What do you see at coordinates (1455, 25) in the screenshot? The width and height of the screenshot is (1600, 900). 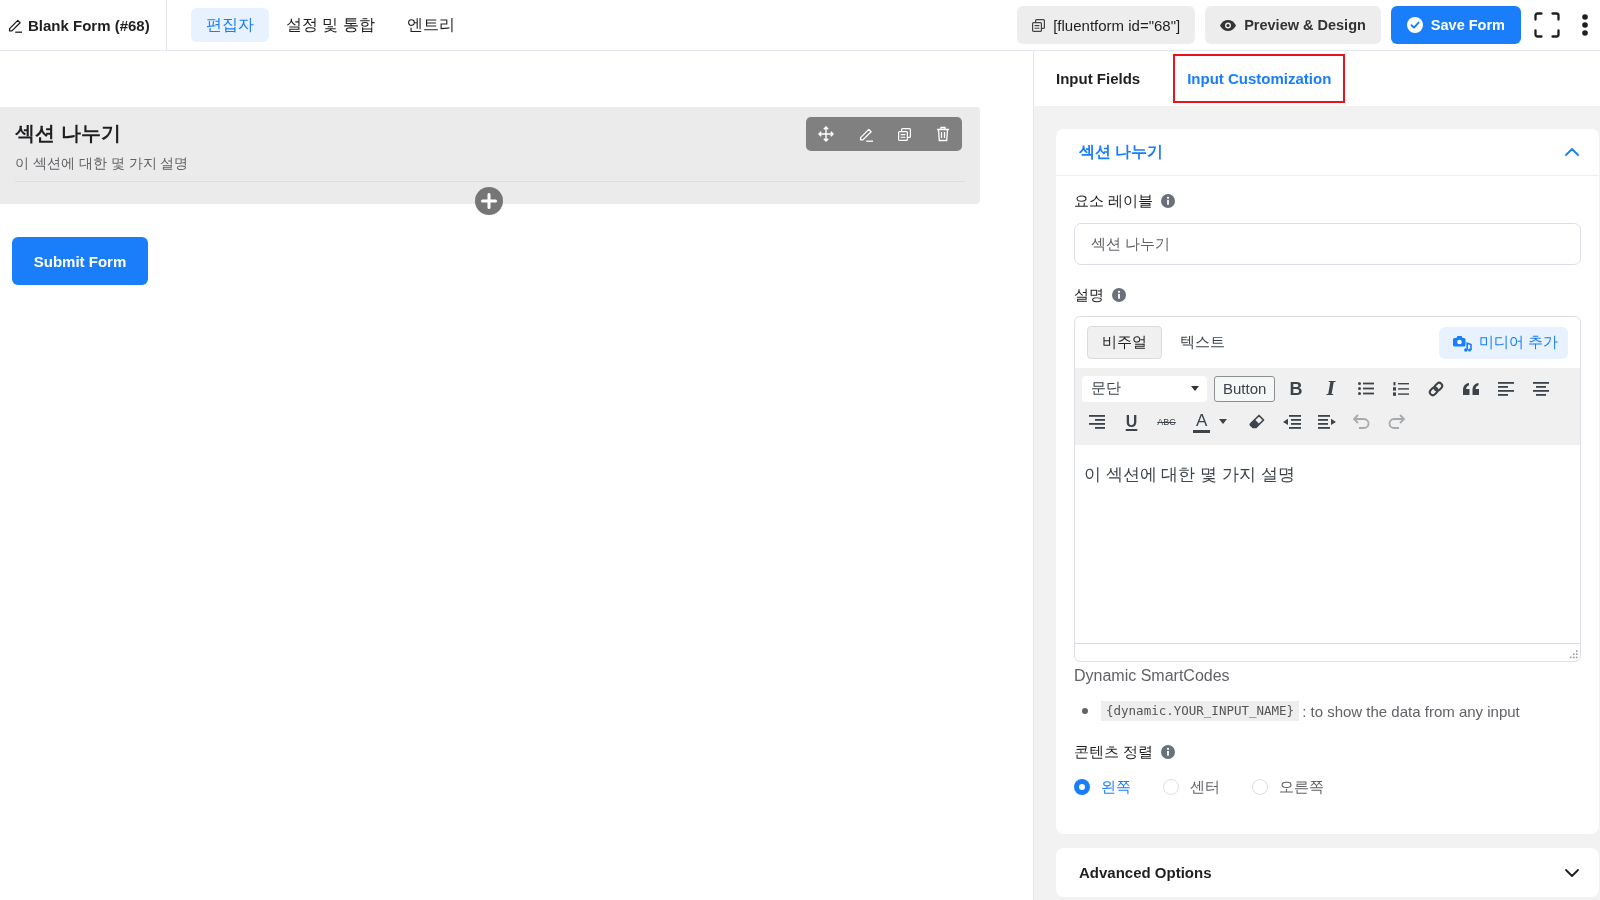 I see `save-button: Save Form` at bounding box center [1455, 25].